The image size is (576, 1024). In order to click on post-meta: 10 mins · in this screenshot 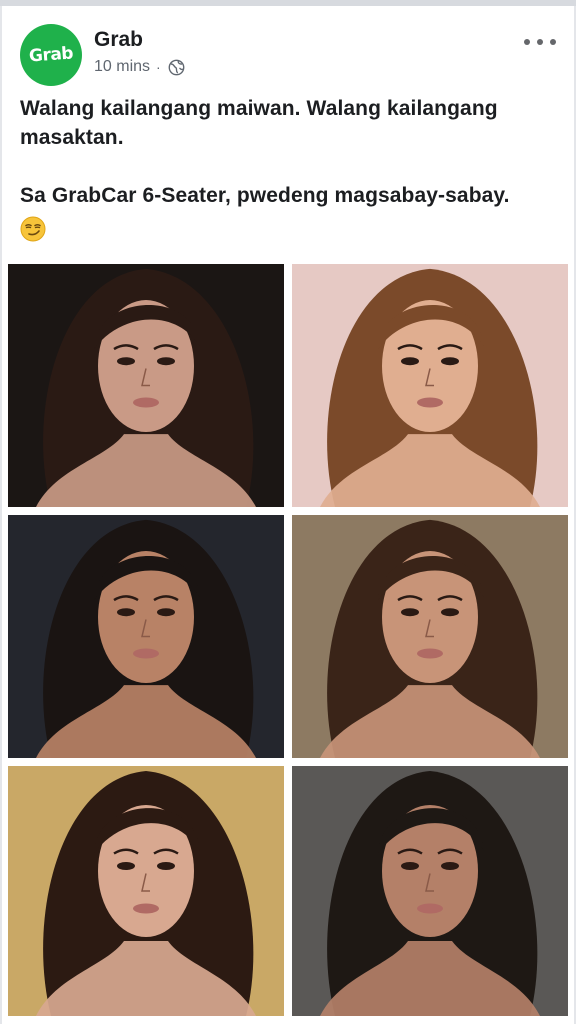, I will do `click(139, 67)`.